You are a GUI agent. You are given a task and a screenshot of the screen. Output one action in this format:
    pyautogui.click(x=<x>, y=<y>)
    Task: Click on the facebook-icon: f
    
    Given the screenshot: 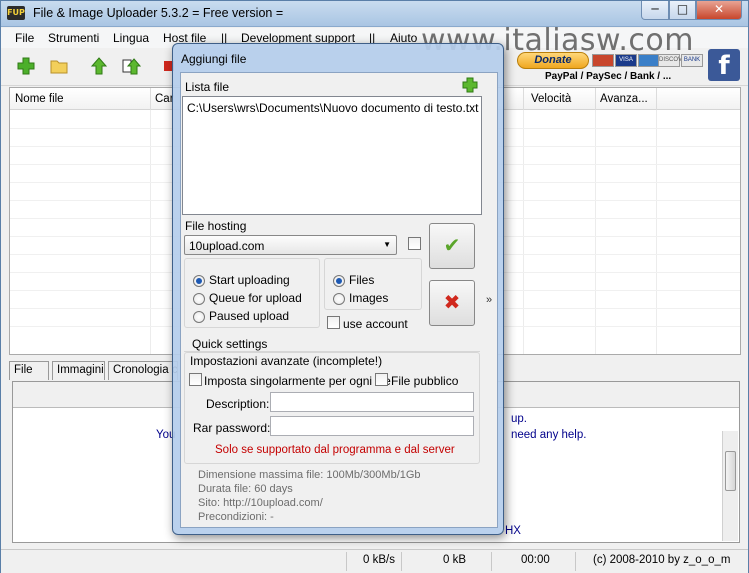 What is the action you would take?
    pyautogui.click(x=724, y=65)
    